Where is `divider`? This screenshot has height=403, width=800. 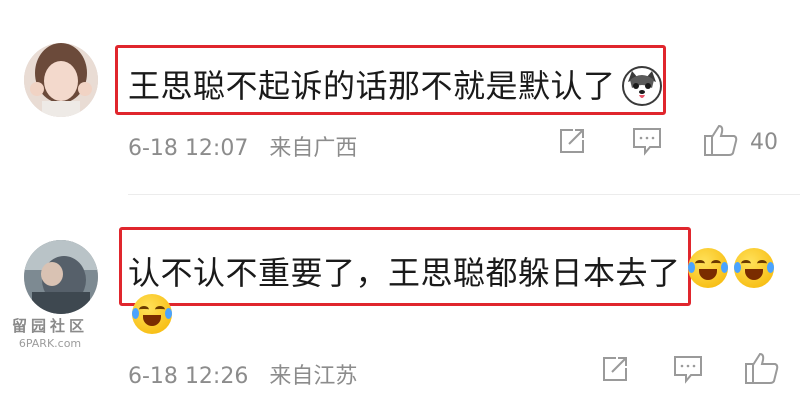
divider is located at coordinates (464, 194).